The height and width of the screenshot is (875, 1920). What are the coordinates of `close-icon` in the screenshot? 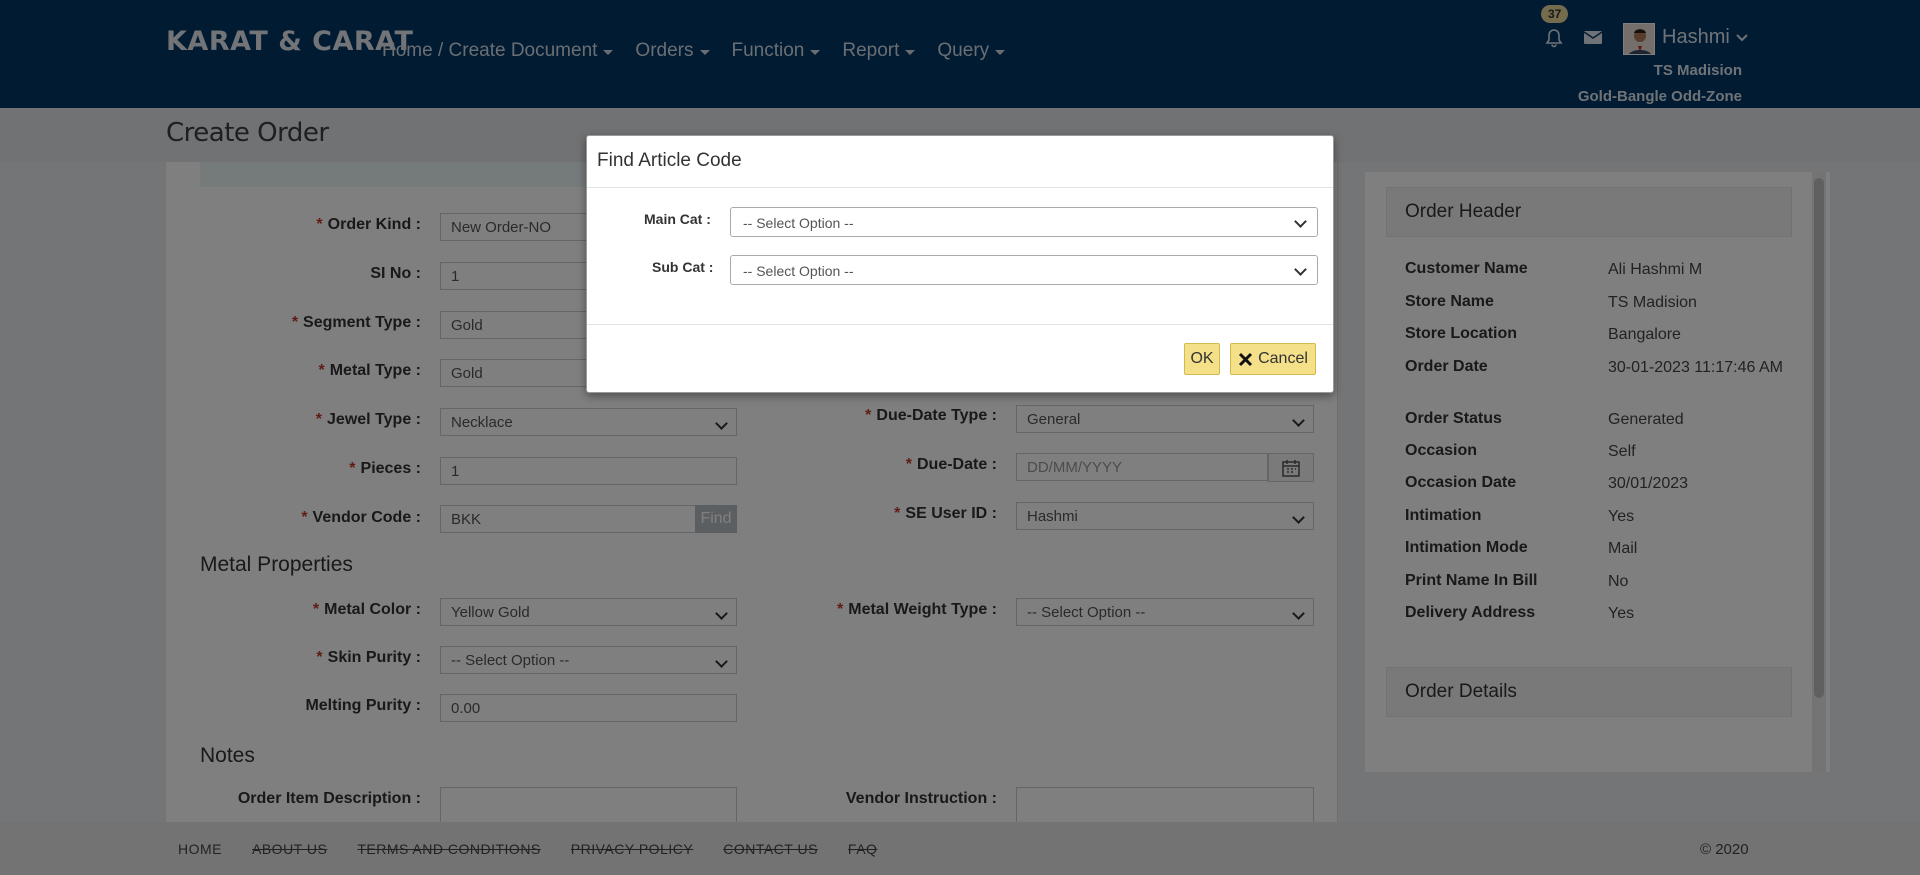 It's located at (1246, 359).